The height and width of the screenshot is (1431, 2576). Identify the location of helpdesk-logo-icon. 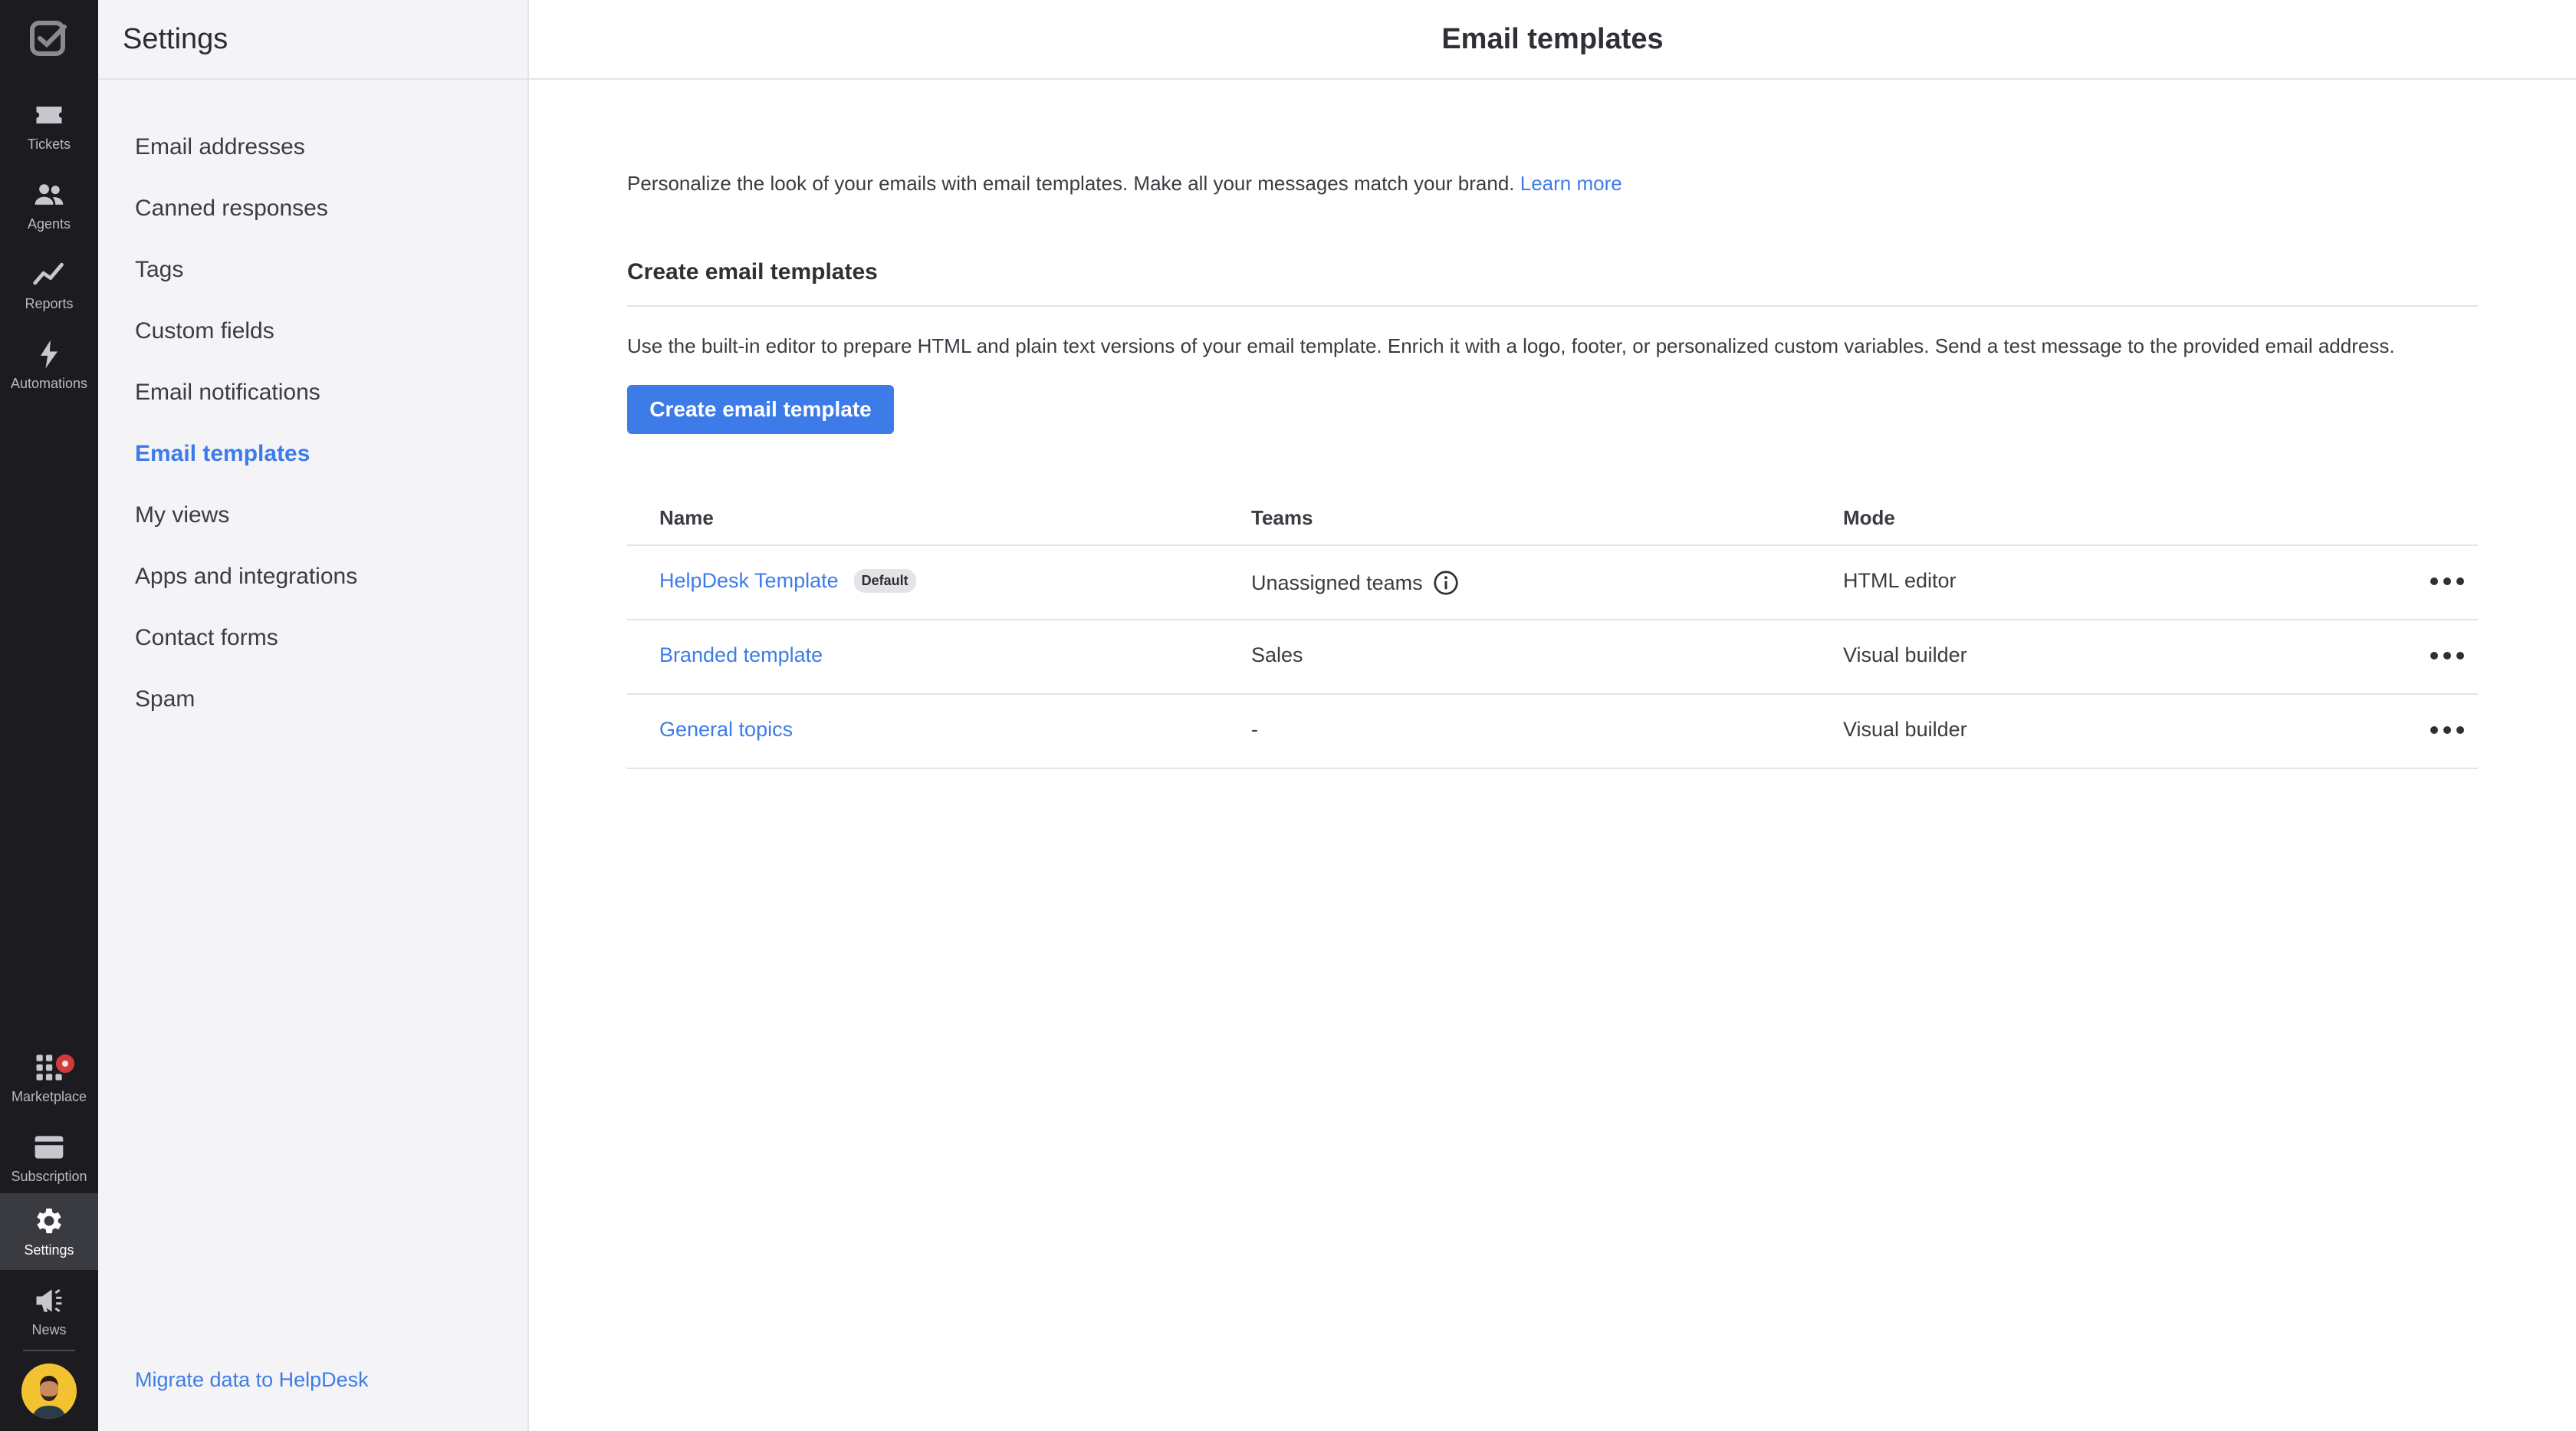
(49, 40).